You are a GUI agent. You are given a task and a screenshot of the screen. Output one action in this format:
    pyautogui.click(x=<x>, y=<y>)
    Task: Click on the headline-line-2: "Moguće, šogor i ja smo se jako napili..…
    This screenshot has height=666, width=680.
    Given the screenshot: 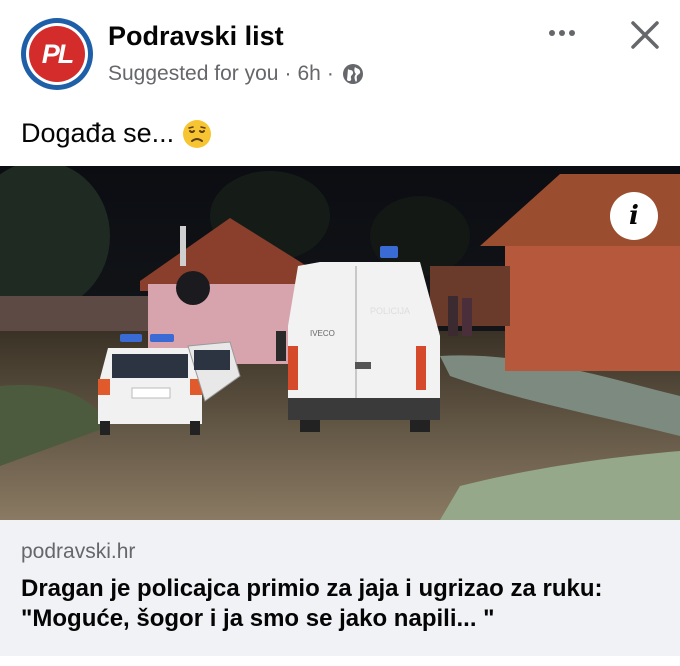 What is the action you would take?
    pyautogui.click(x=258, y=618)
    